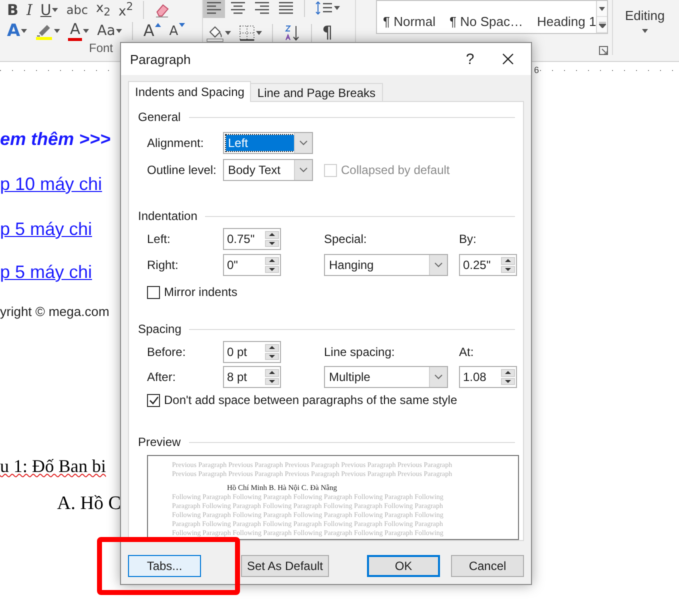 The height and width of the screenshot is (605, 679). I want to click on link: p 10 máy chi, so click(51, 184).